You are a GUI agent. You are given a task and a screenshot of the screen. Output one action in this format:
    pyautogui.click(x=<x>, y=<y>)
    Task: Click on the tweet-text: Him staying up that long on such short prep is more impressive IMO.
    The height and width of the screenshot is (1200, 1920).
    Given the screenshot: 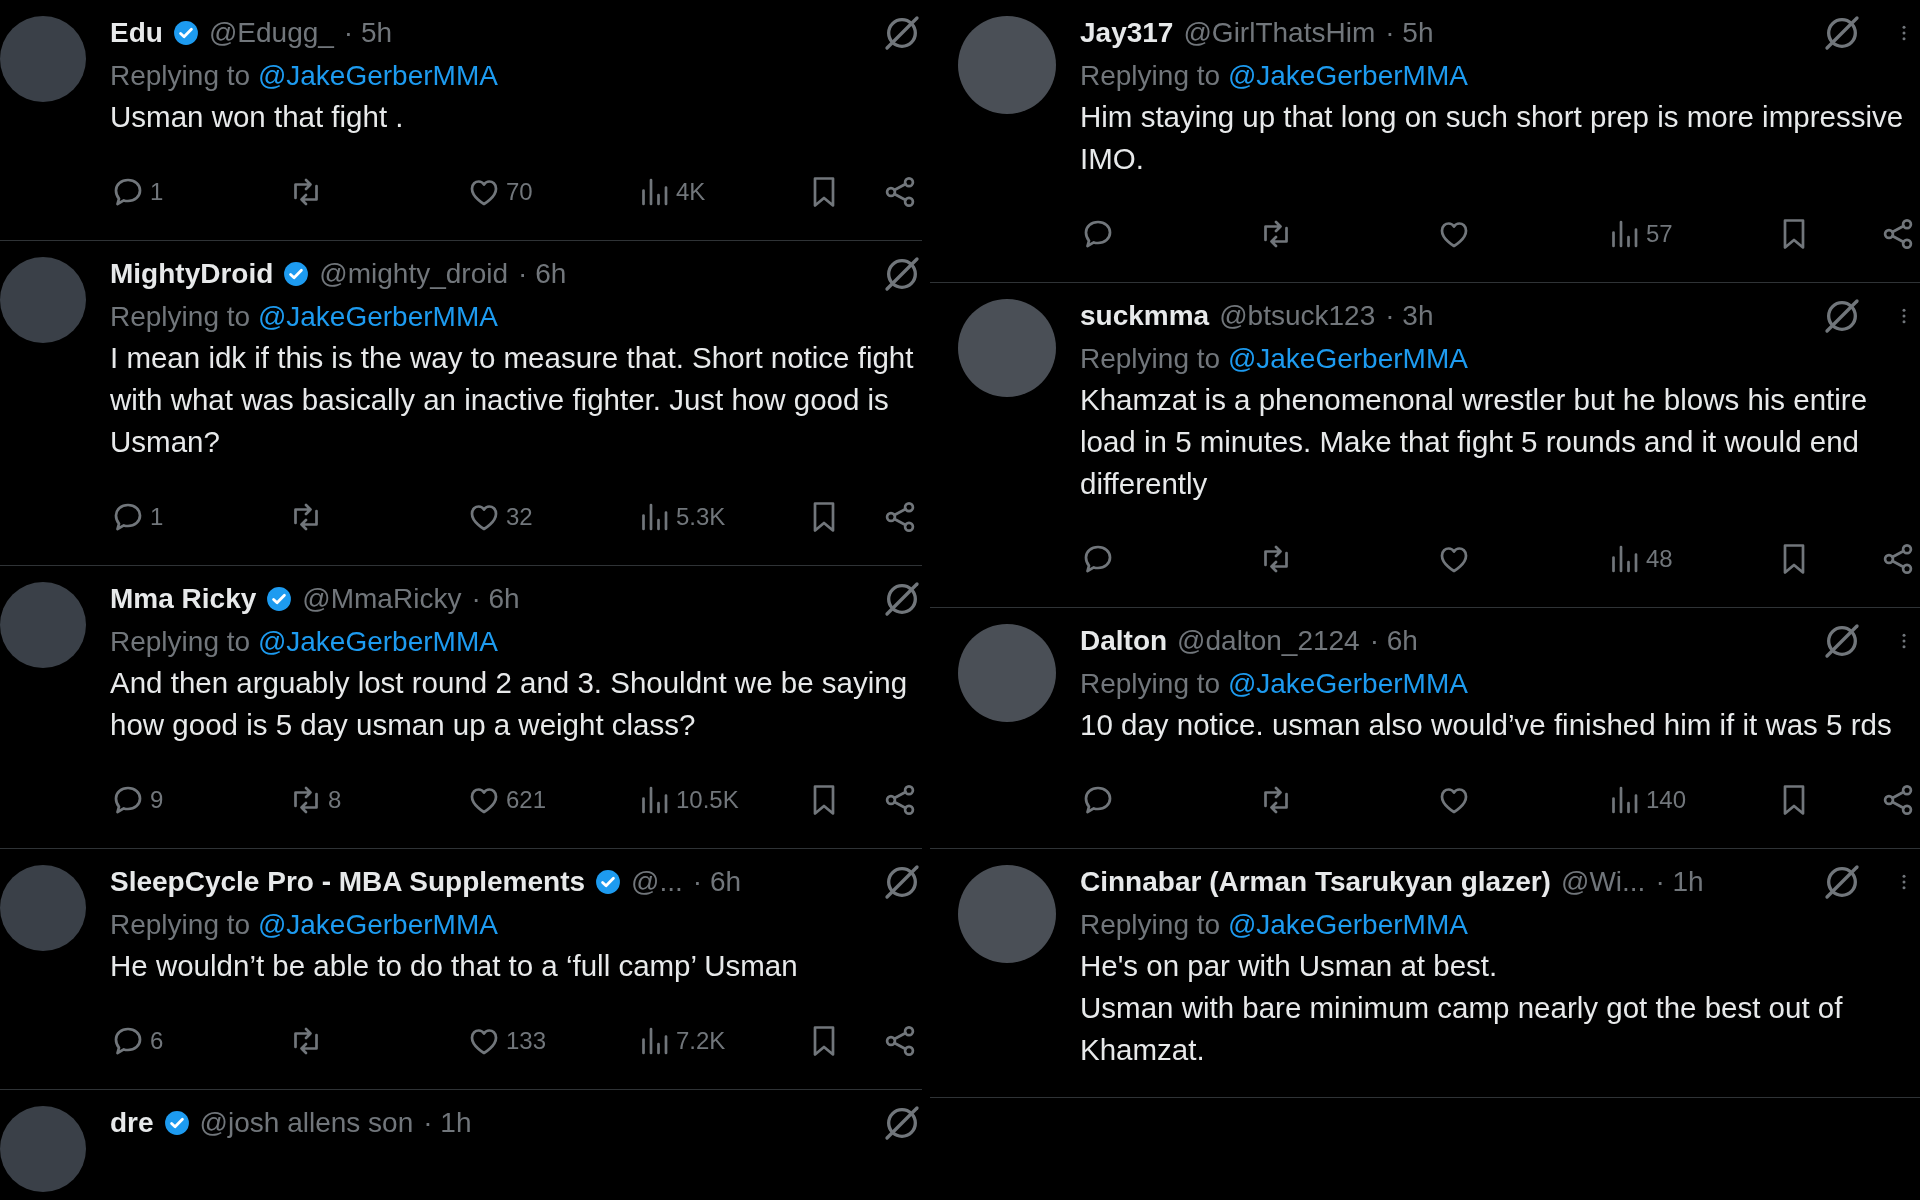 What is the action you would take?
    pyautogui.click(x=1492, y=138)
    